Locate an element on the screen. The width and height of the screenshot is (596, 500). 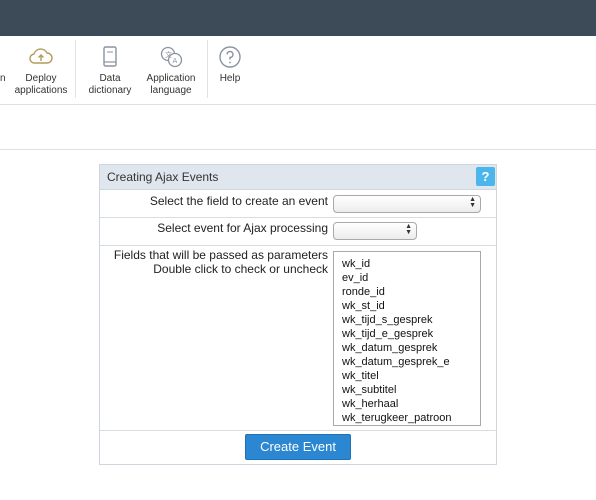
list-item: wk_herhaal is located at coordinates (411, 404).